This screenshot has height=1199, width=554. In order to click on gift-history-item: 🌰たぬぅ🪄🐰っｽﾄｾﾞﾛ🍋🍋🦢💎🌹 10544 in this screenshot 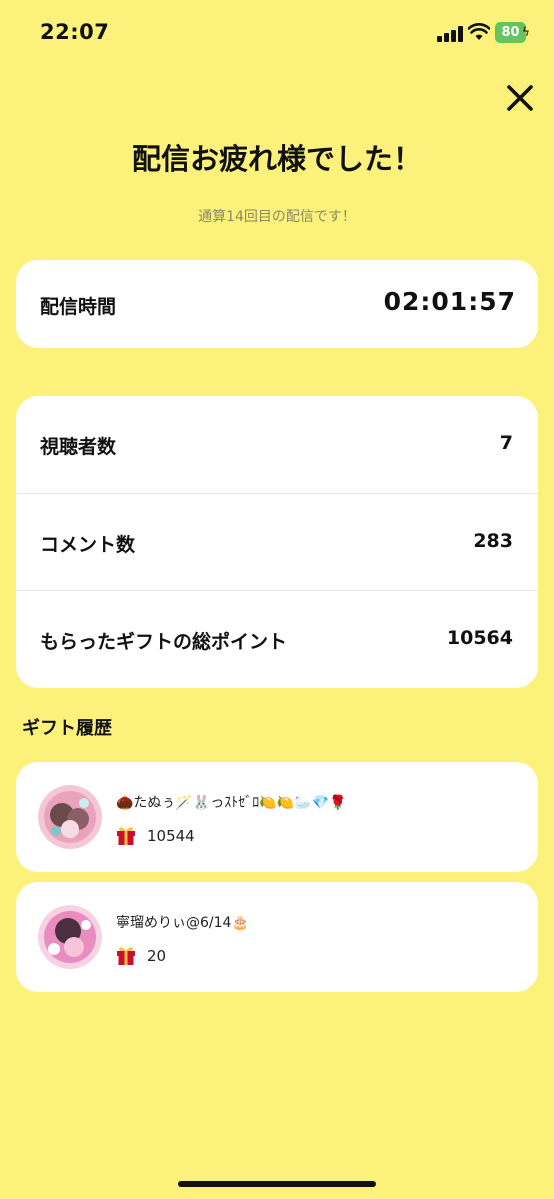, I will do `click(277, 817)`.